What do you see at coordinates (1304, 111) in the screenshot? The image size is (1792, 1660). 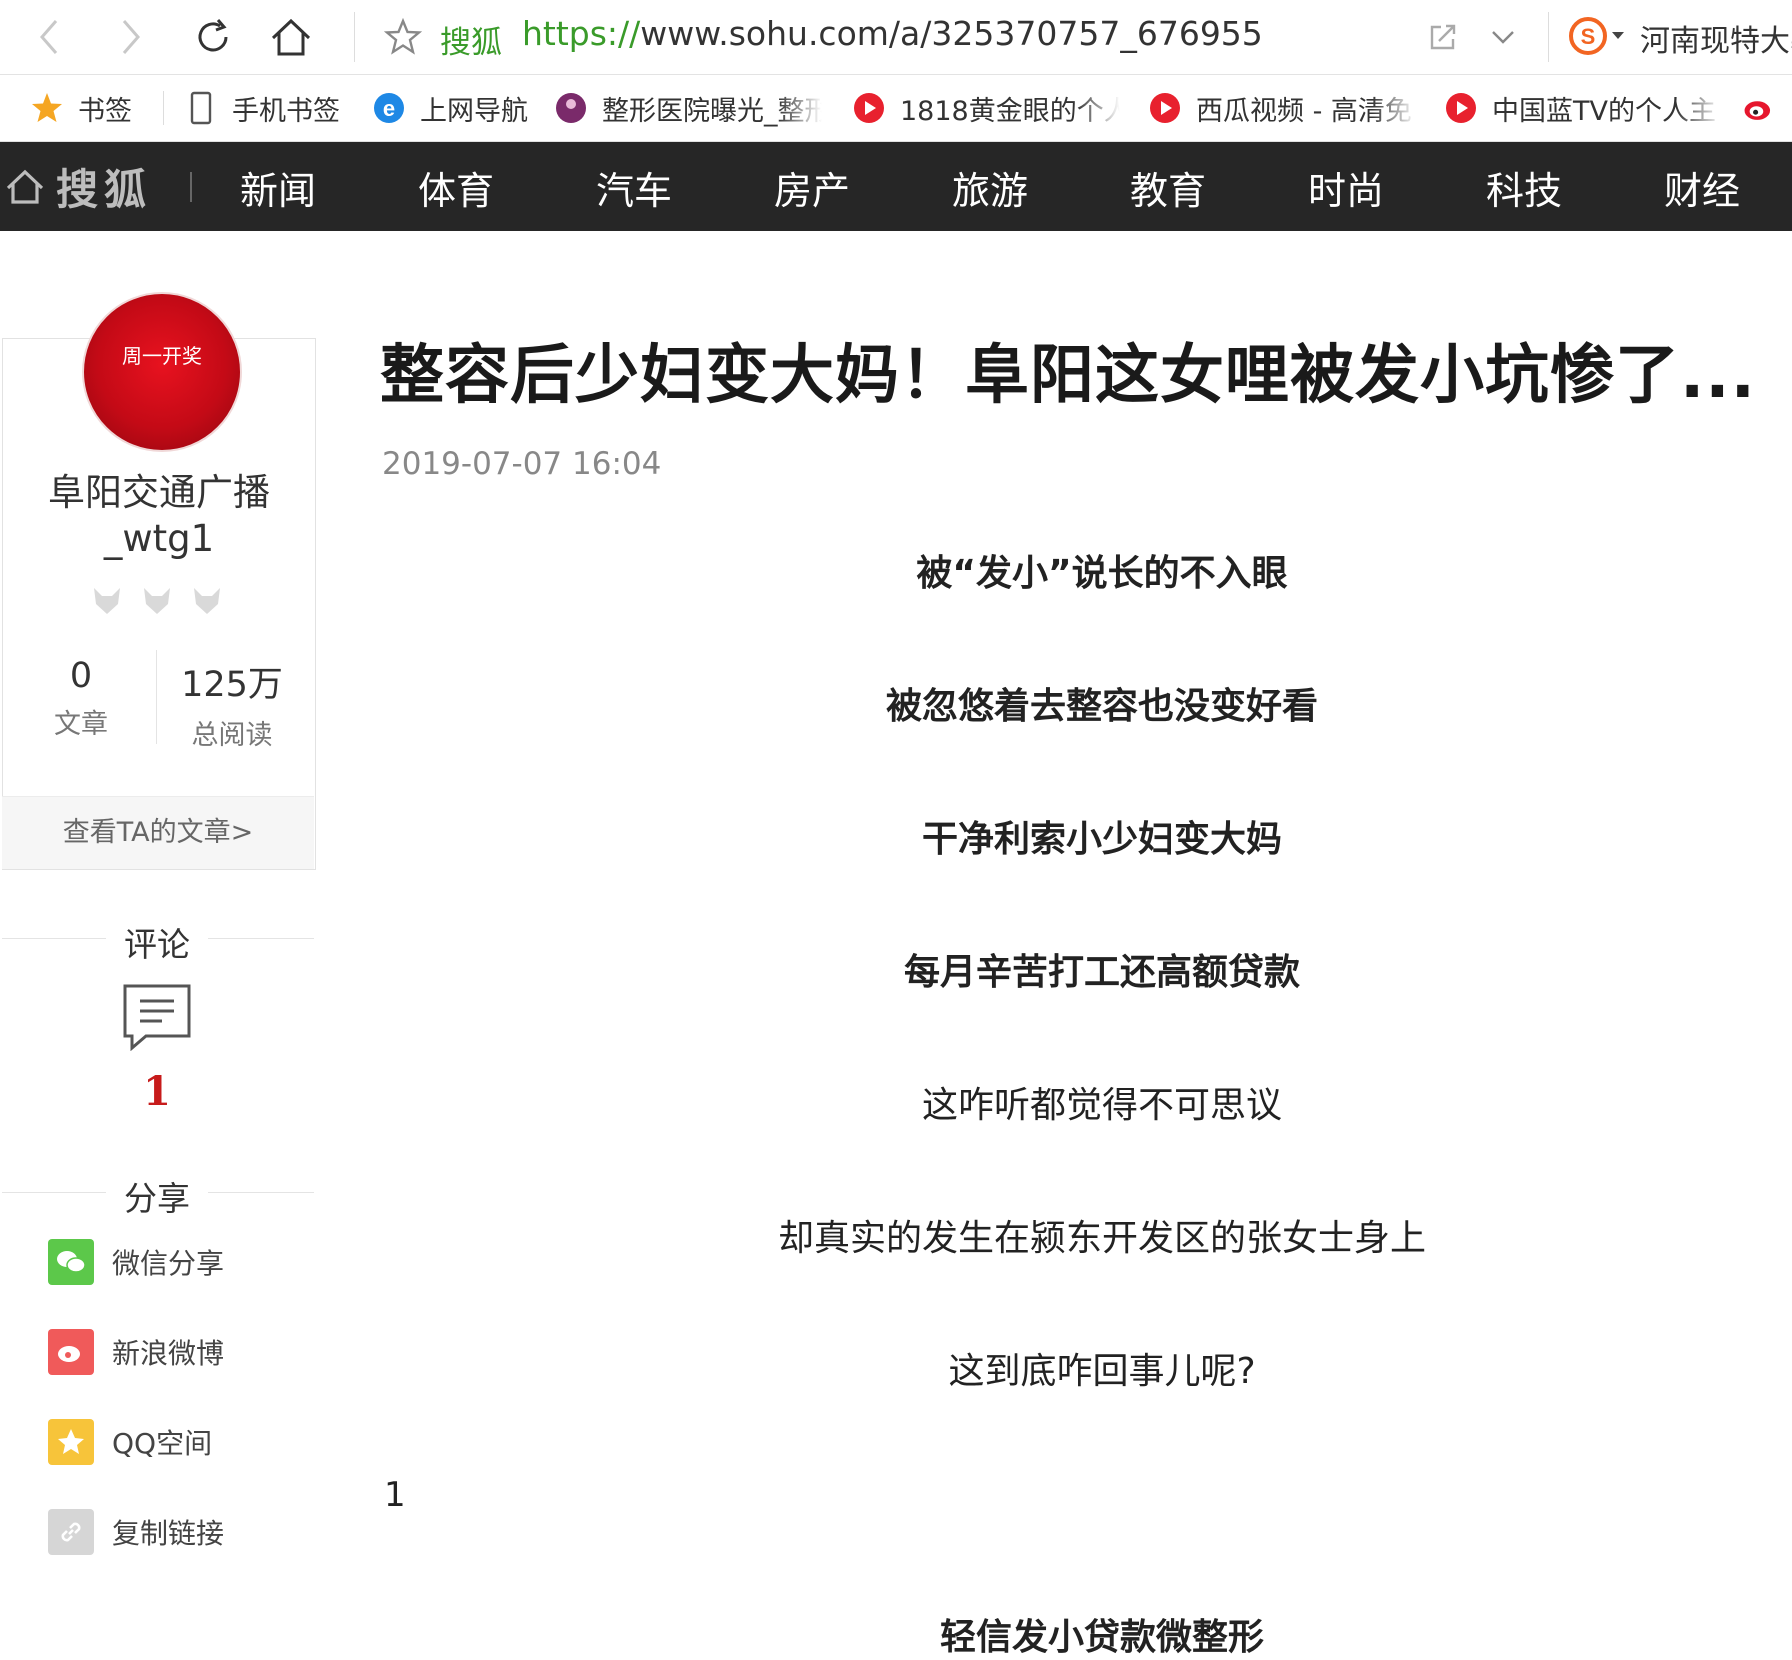 I see `bookmark-label: 西瓜视频 - 高清免` at bounding box center [1304, 111].